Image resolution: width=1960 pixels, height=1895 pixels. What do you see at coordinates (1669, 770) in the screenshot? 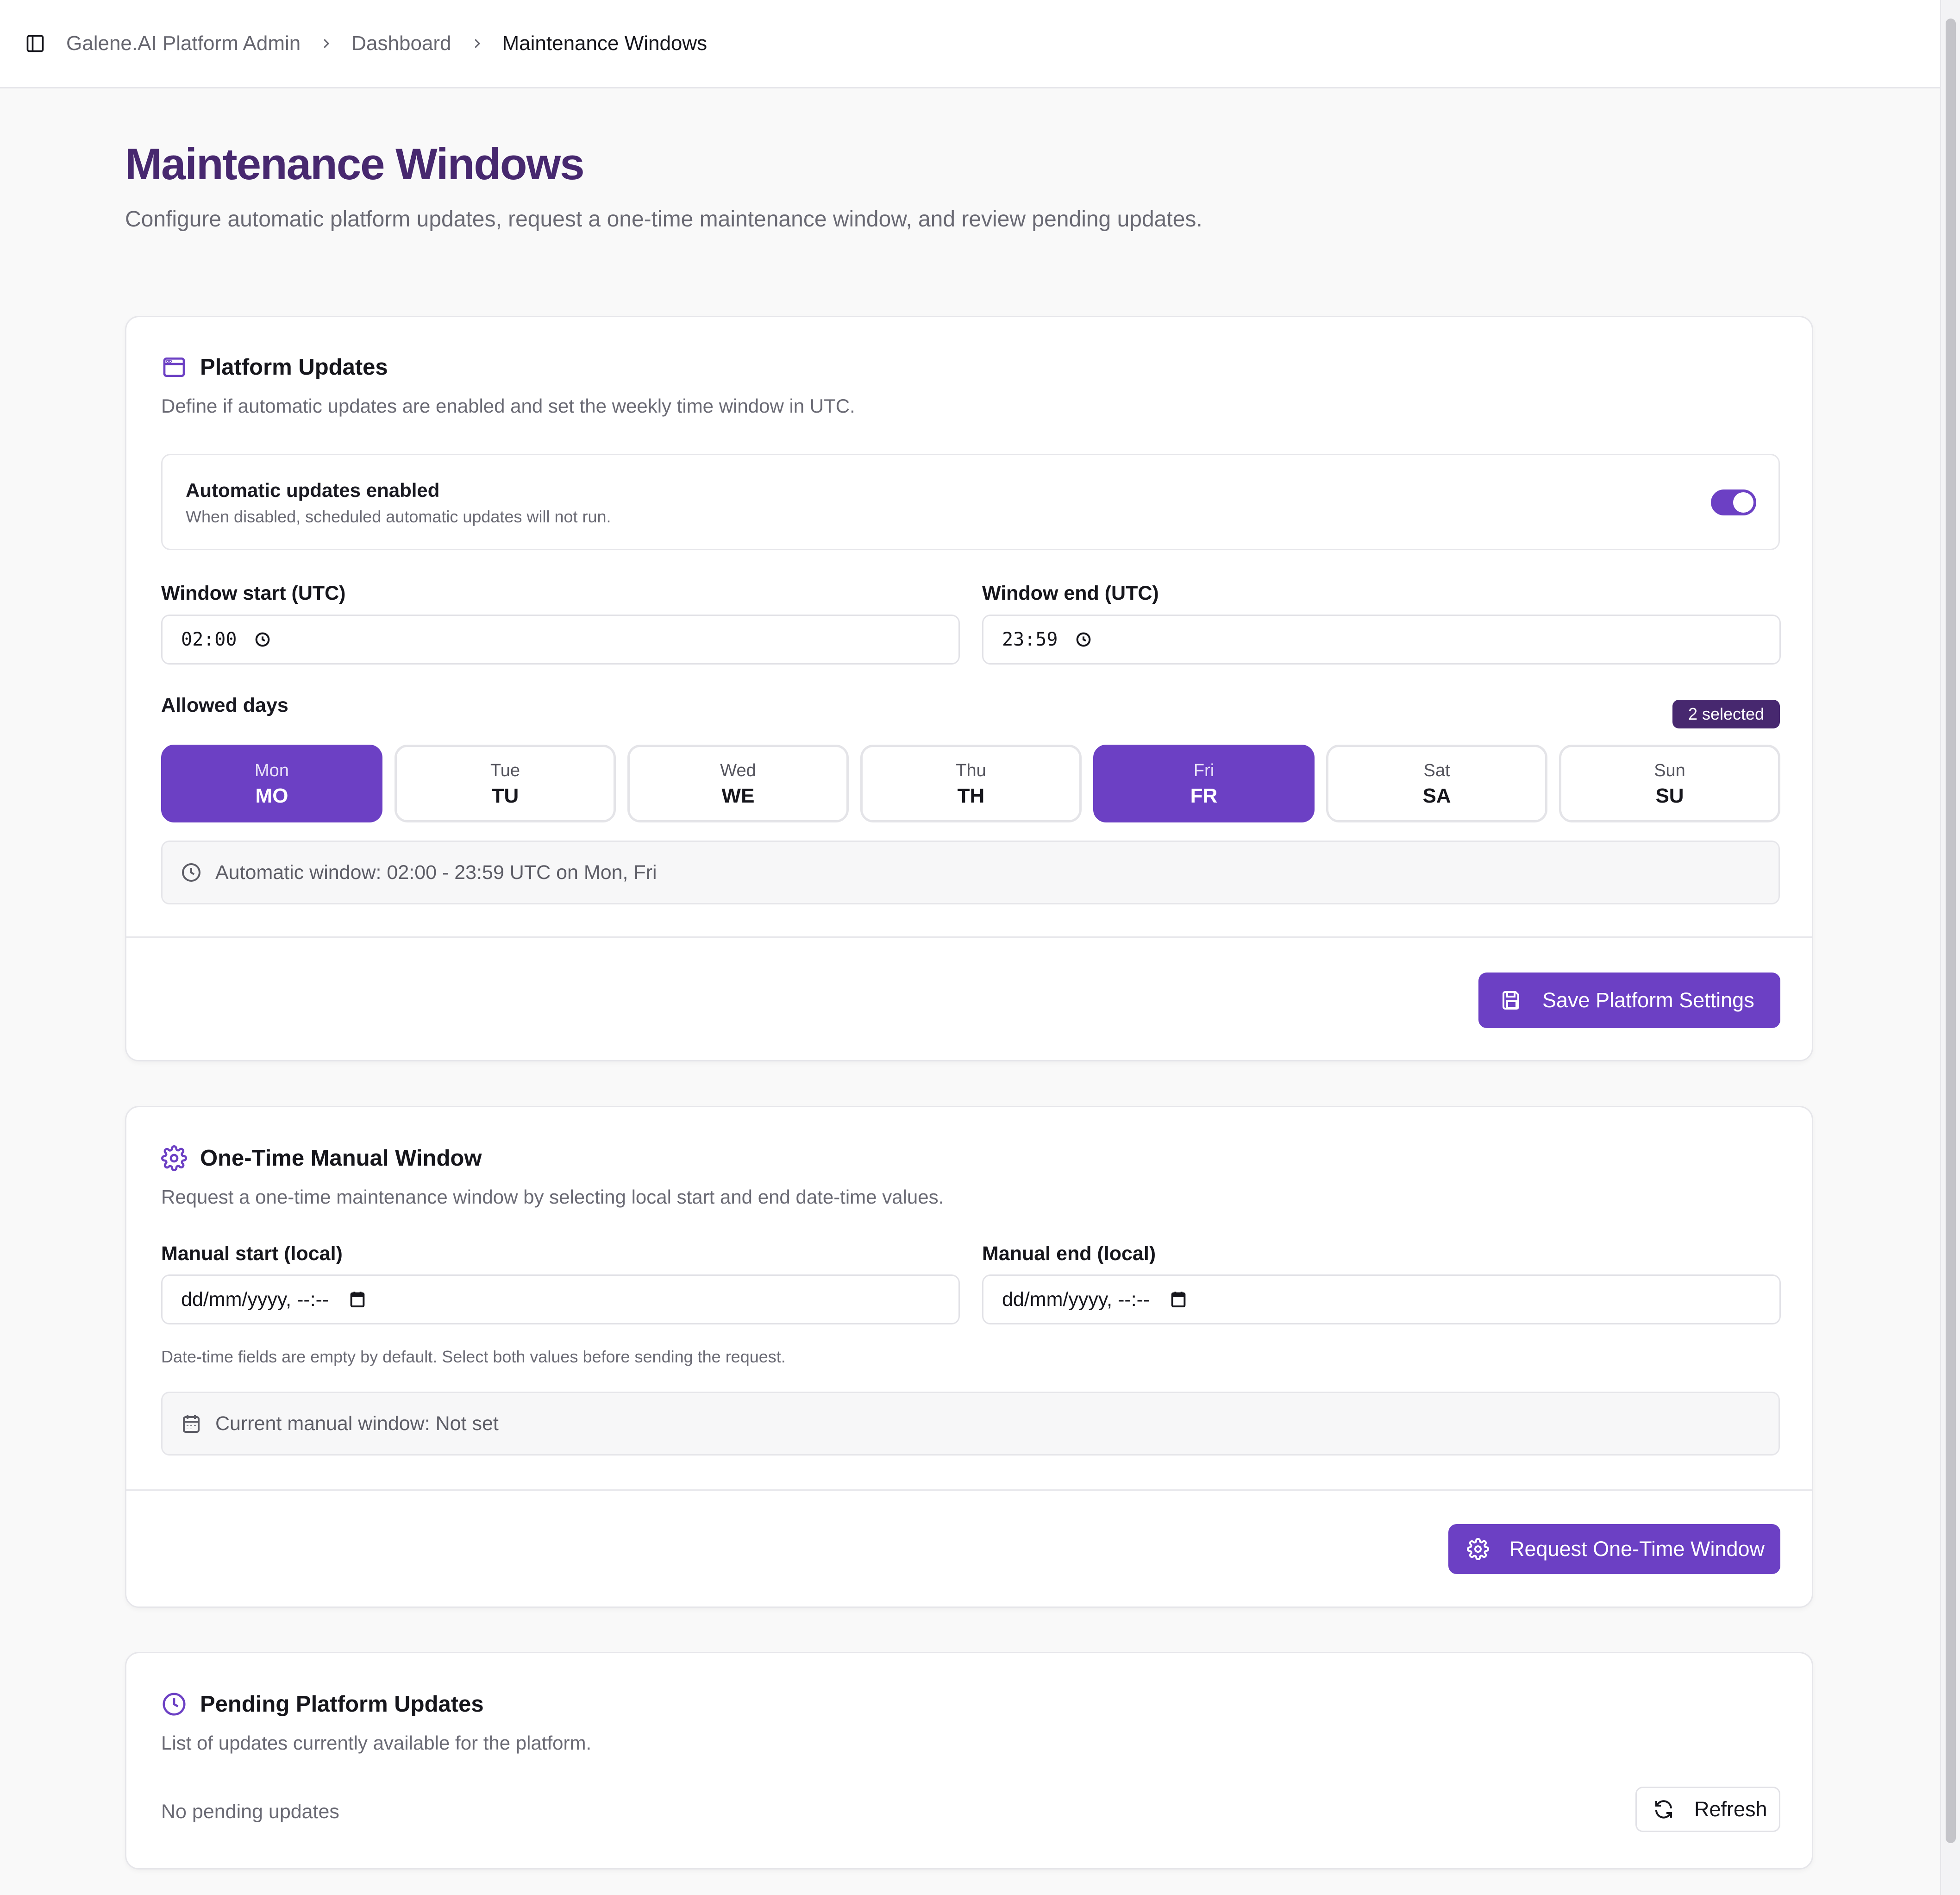
I see `day-name: Sun` at bounding box center [1669, 770].